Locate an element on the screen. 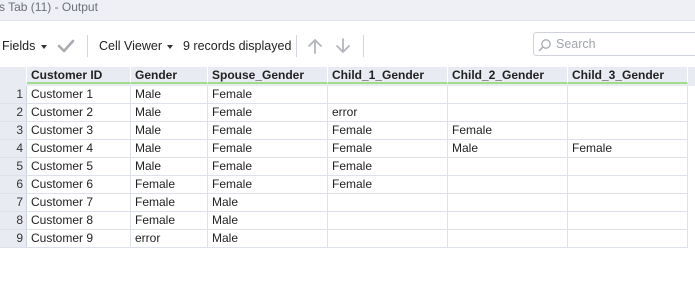 The image size is (695, 291). table-cell: Customer 4 is located at coordinates (79, 149).